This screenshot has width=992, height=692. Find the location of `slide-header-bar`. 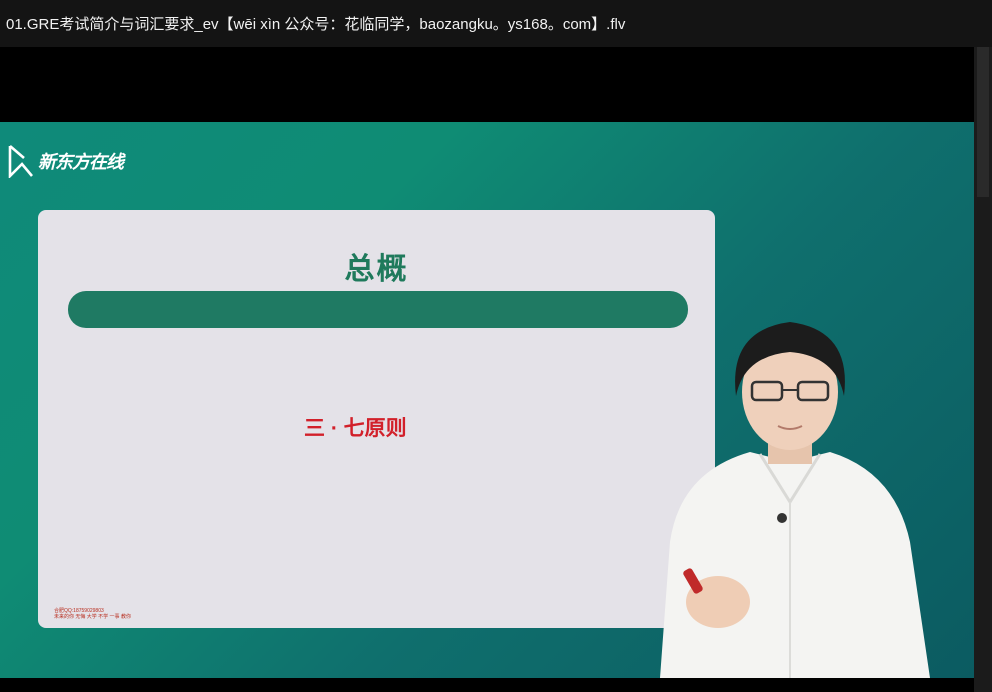

slide-header-bar is located at coordinates (378, 309).